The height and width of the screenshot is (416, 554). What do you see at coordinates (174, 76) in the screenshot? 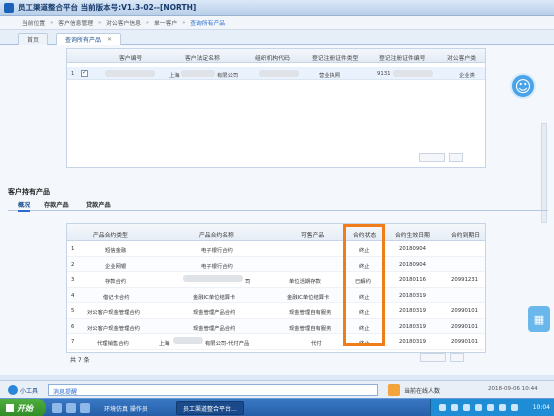
I see `cell-location: 上海` at bounding box center [174, 76].